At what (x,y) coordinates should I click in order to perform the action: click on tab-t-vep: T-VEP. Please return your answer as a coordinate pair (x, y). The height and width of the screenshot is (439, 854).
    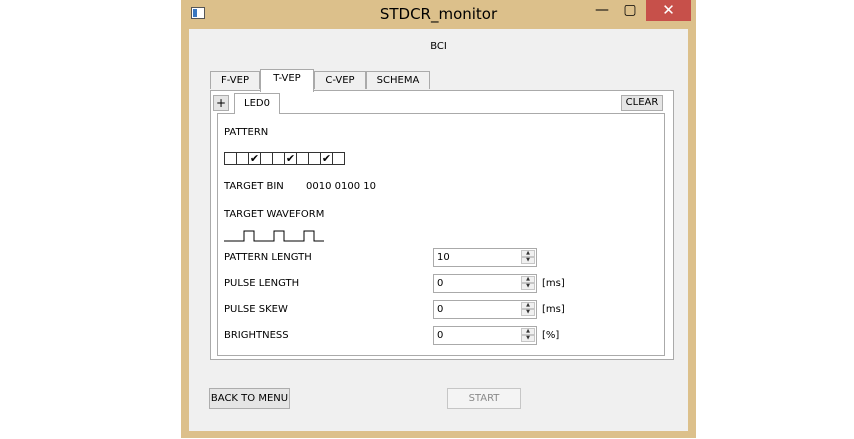
    Looking at the image, I should click on (287, 80).